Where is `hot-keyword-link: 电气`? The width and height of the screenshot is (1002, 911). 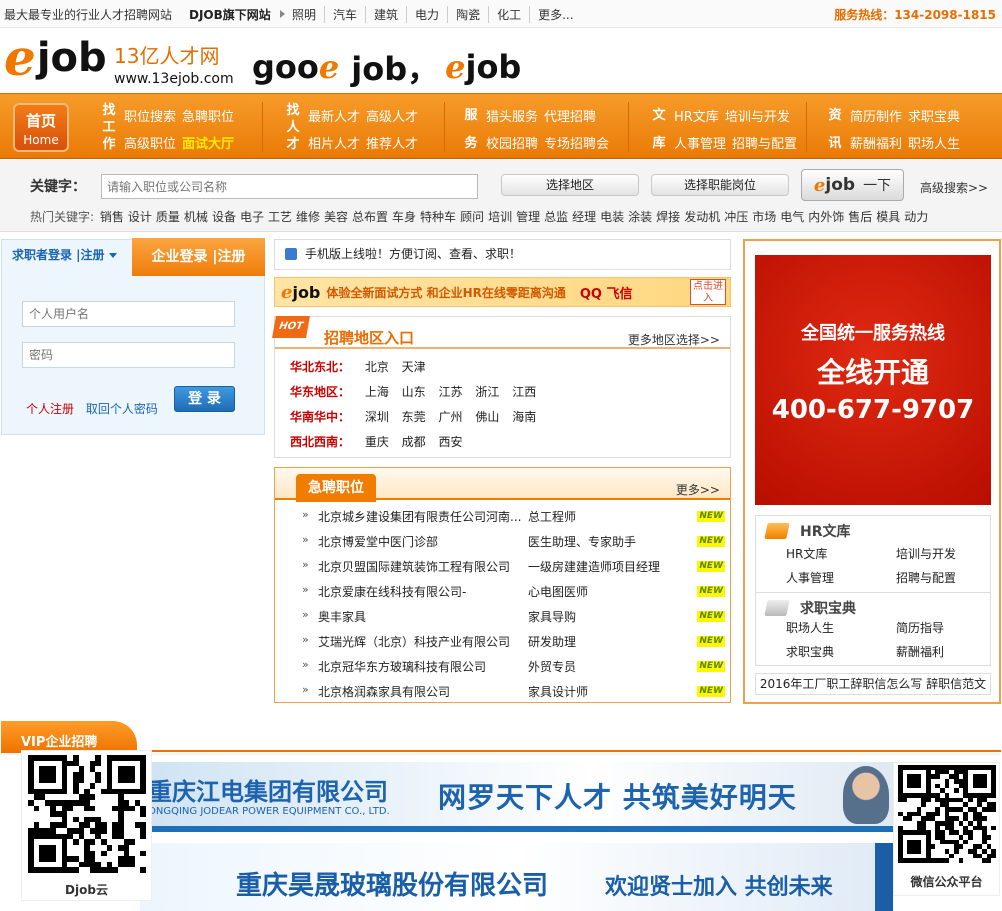 hot-keyword-link: 电气 is located at coordinates (792, 217).